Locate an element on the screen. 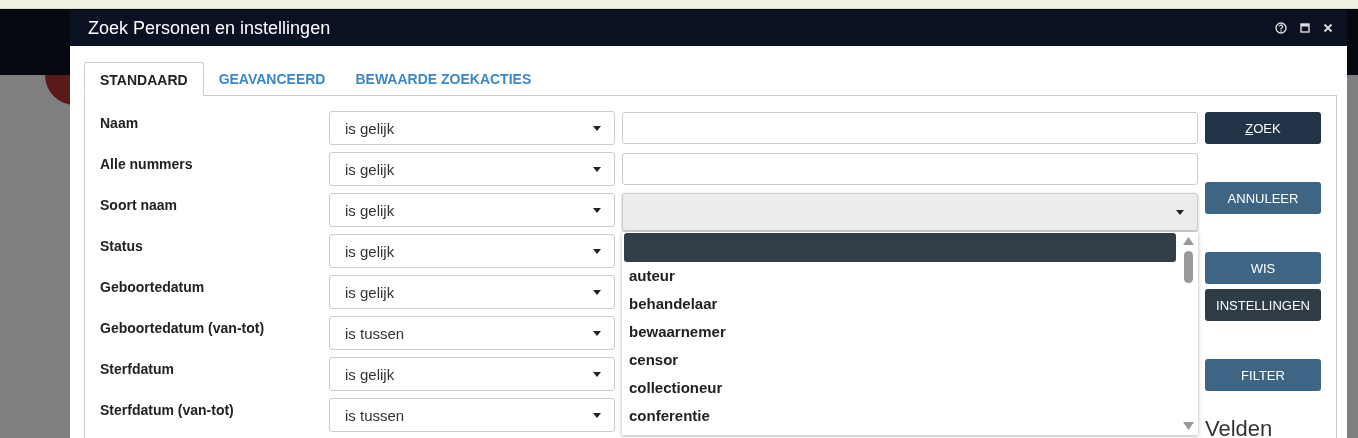  dropdown-option: conferentie is located at coordinates (900, 416).